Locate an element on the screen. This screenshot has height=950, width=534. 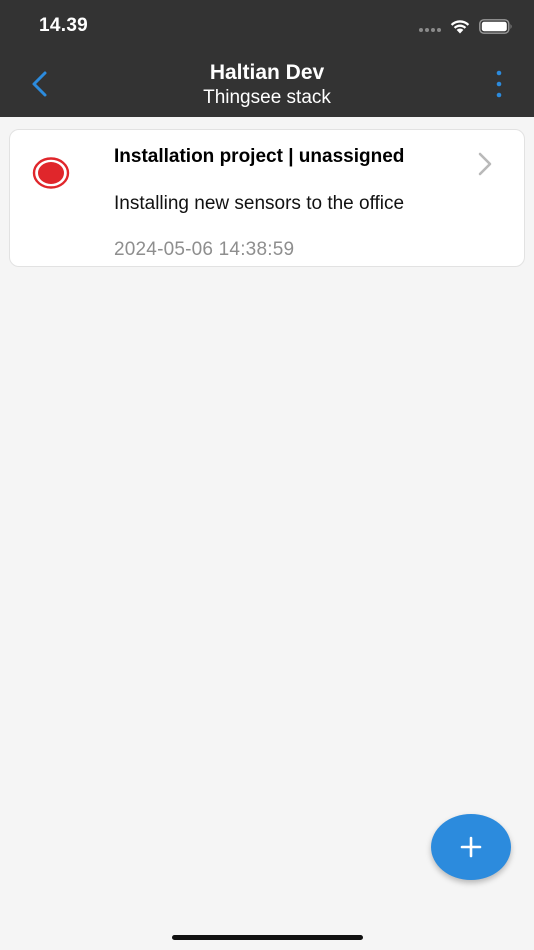
page-subtitle: Thingsee stack is located at coordinates (267, 97).